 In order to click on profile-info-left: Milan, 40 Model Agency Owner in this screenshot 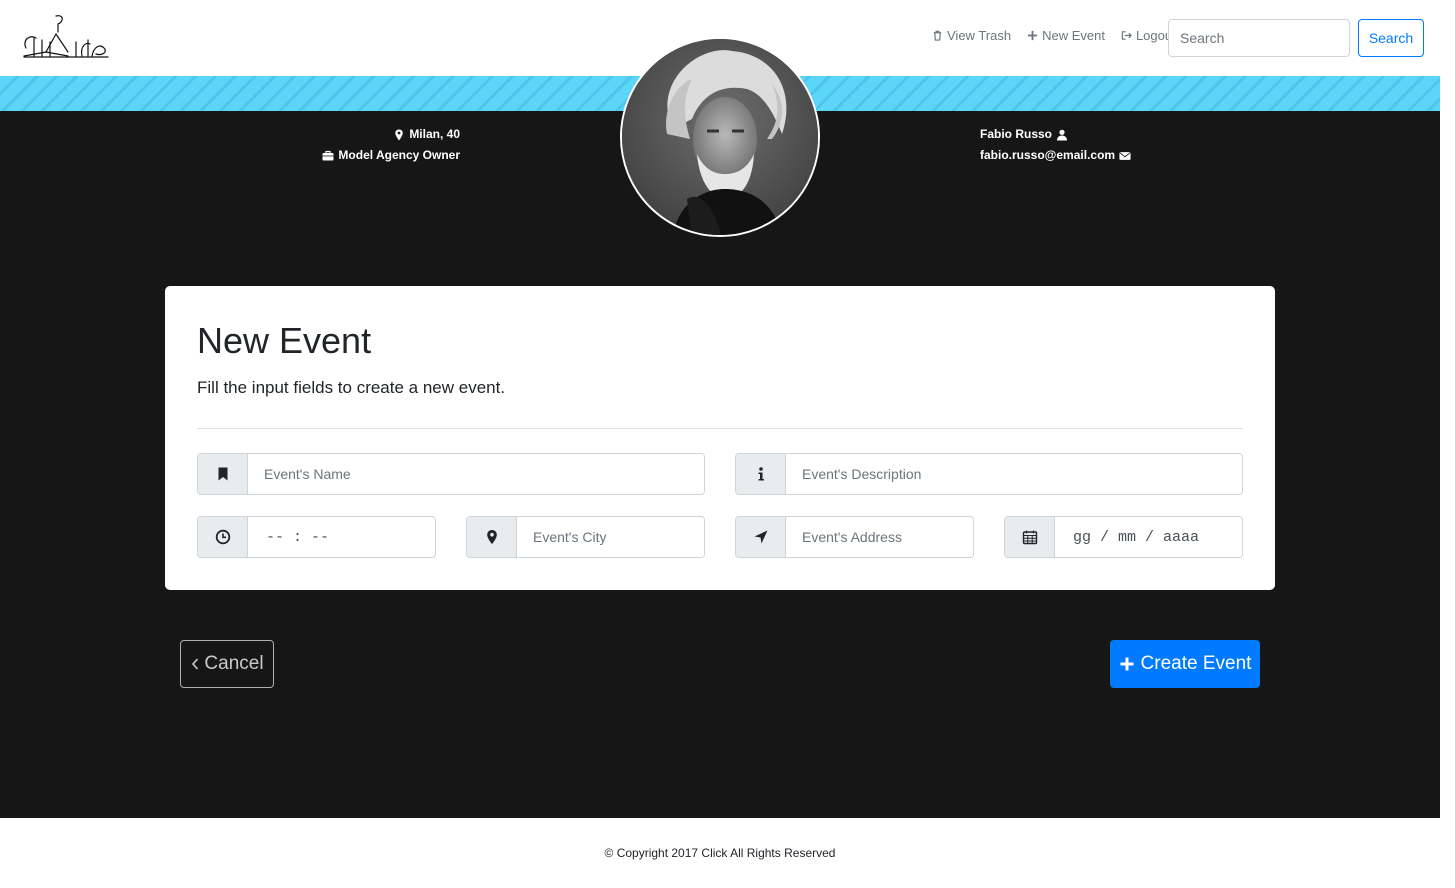, I will do `click(391, 145)`.